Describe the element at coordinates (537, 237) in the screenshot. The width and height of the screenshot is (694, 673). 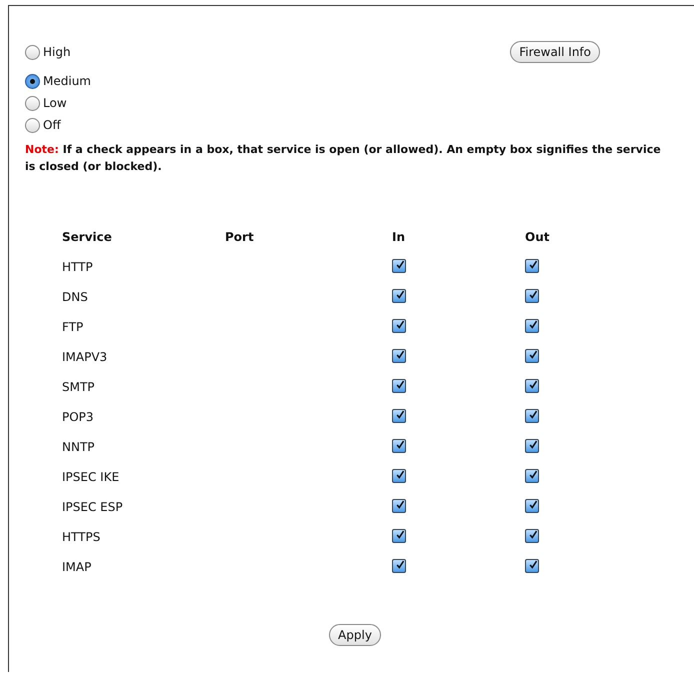
I see `column-header: Out` at that location.